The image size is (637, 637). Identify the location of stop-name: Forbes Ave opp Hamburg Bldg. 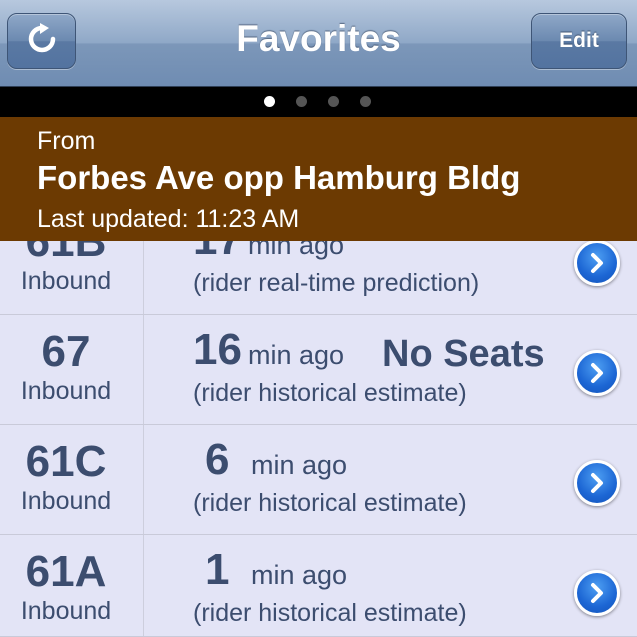
(279, 177).